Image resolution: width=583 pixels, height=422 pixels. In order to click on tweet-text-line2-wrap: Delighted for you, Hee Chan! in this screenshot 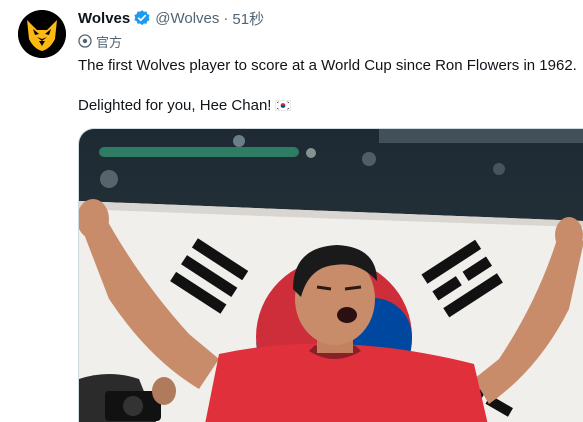, I will do `click(328, 106)`.